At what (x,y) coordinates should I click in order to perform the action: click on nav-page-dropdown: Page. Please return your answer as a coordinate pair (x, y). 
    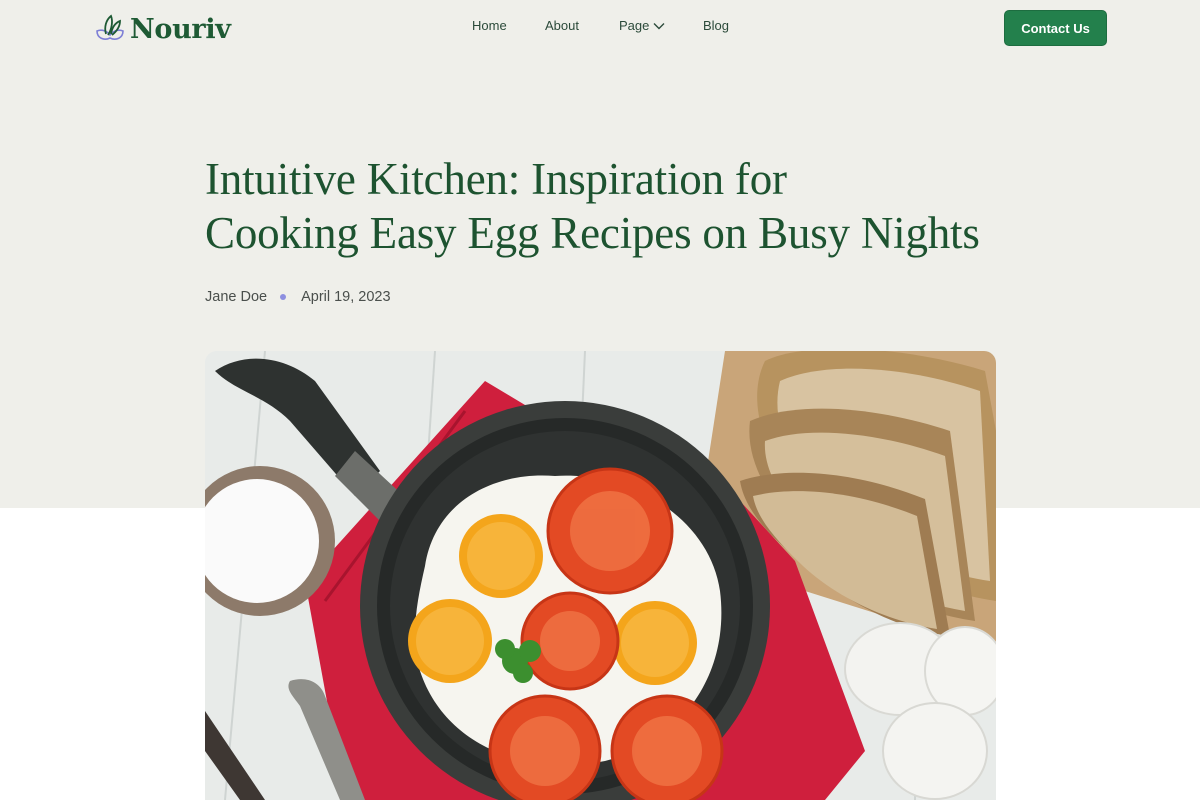
    Looking at the image, I should click on (642, 25).